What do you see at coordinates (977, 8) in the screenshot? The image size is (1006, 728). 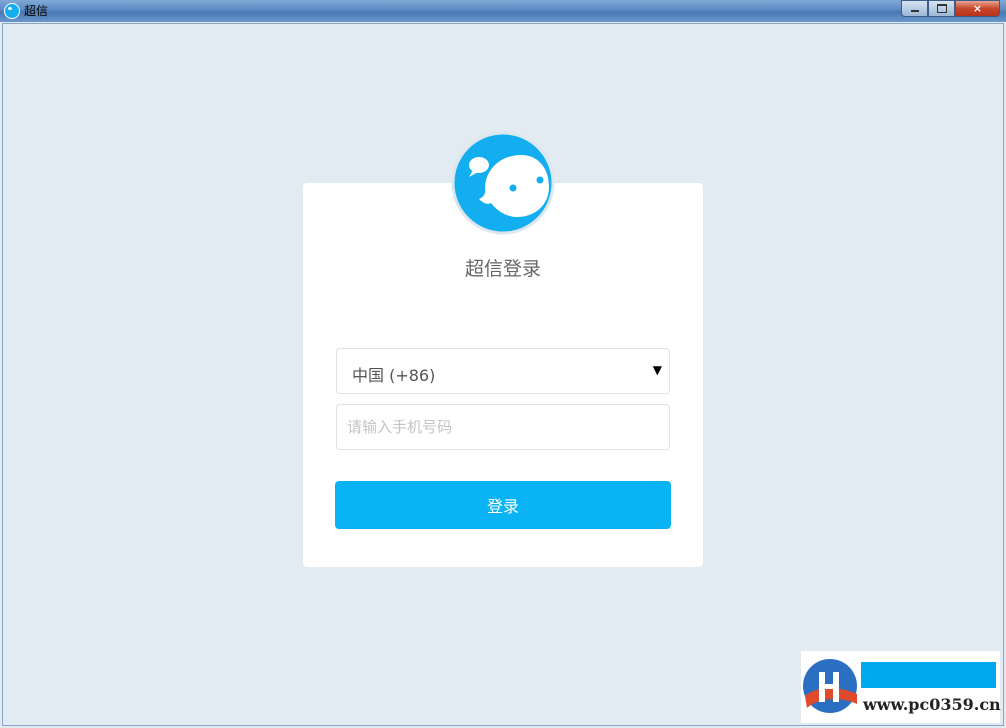 I see `close-button: ×` at bounding box center [977, 8].